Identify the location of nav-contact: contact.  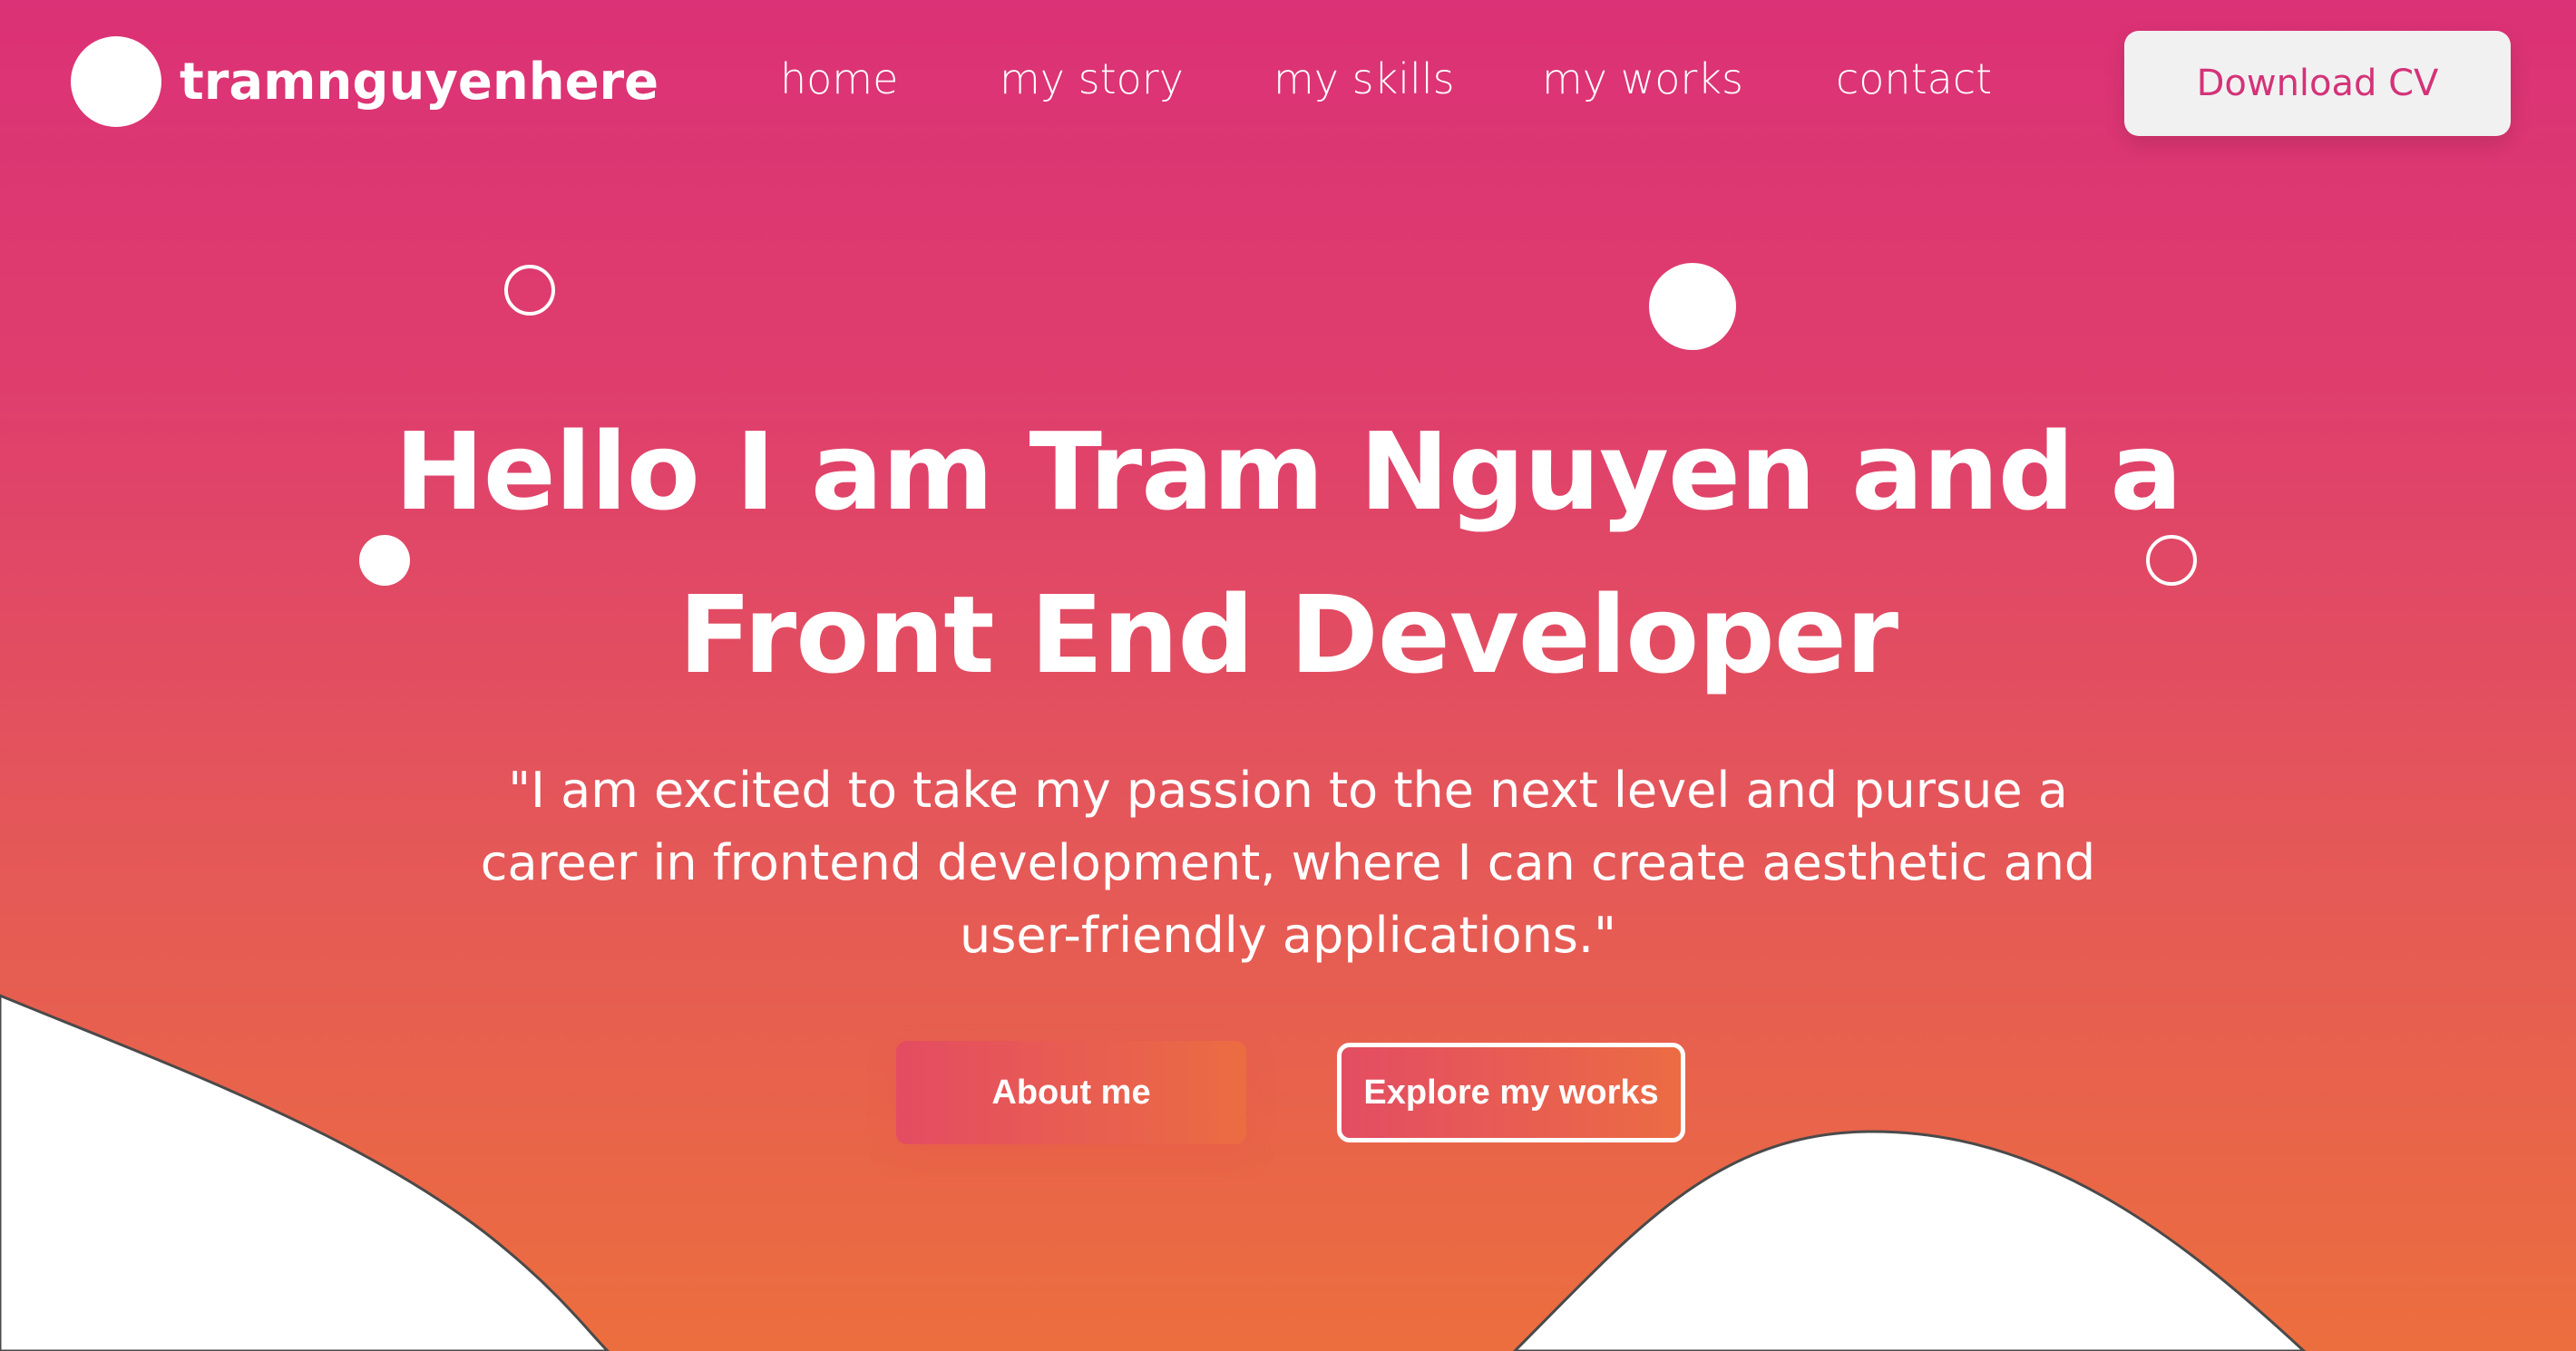
(1914, 78).